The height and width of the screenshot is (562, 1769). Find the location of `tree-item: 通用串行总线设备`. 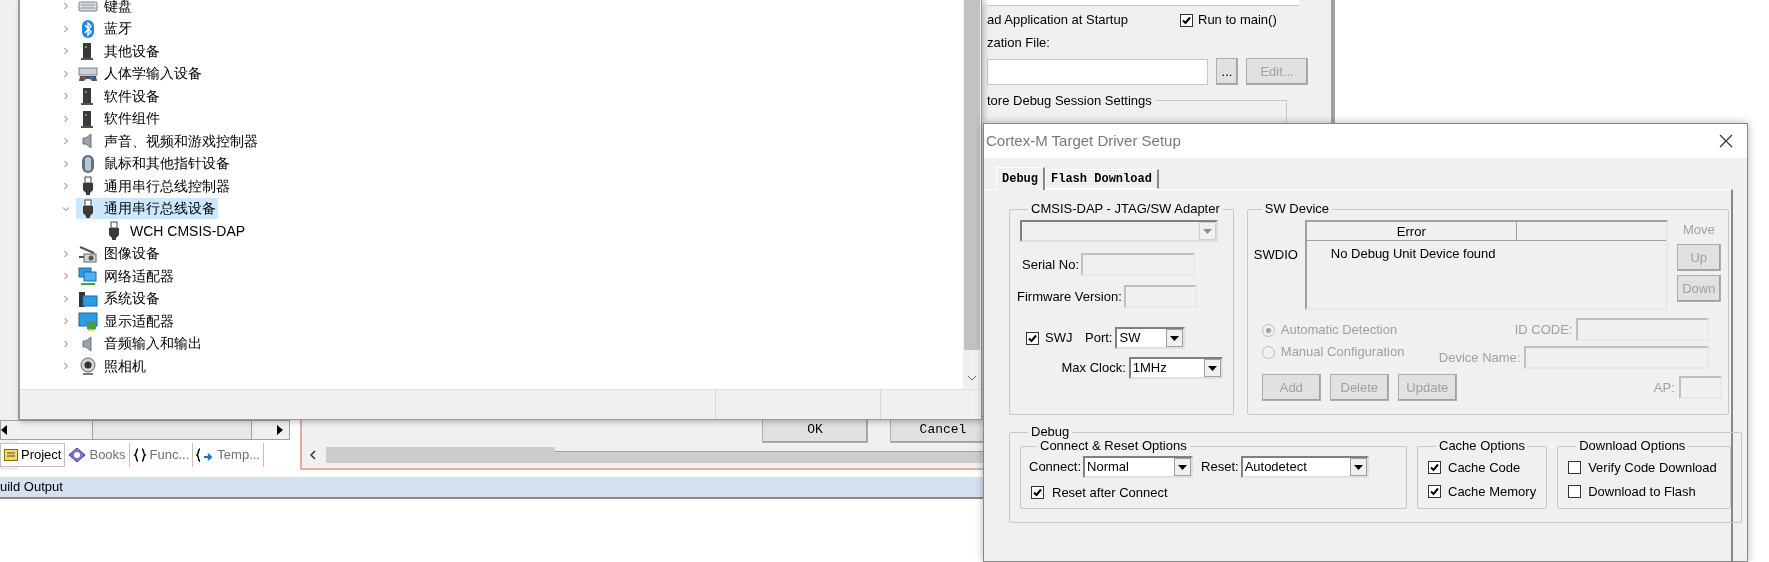

tree-item: 通用串行总线设备 is located at coordinates (147, 209).